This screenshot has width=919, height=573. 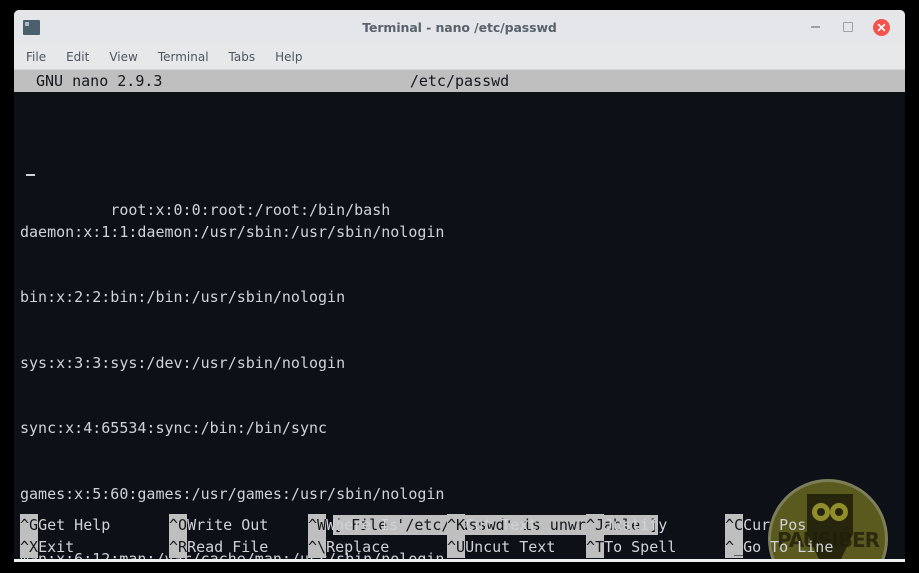 I want to click on shortcut-read-file: ^R Read File, so click(x=238, y=547).